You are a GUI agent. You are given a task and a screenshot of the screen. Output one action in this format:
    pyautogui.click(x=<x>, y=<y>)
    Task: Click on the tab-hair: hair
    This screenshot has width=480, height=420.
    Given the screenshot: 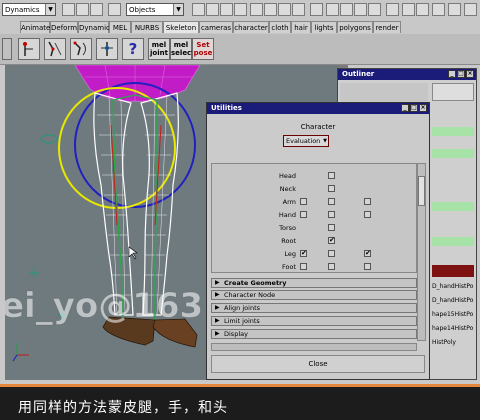 What is the action you would take?
    pyautogui.click(x=301, y=27)
    